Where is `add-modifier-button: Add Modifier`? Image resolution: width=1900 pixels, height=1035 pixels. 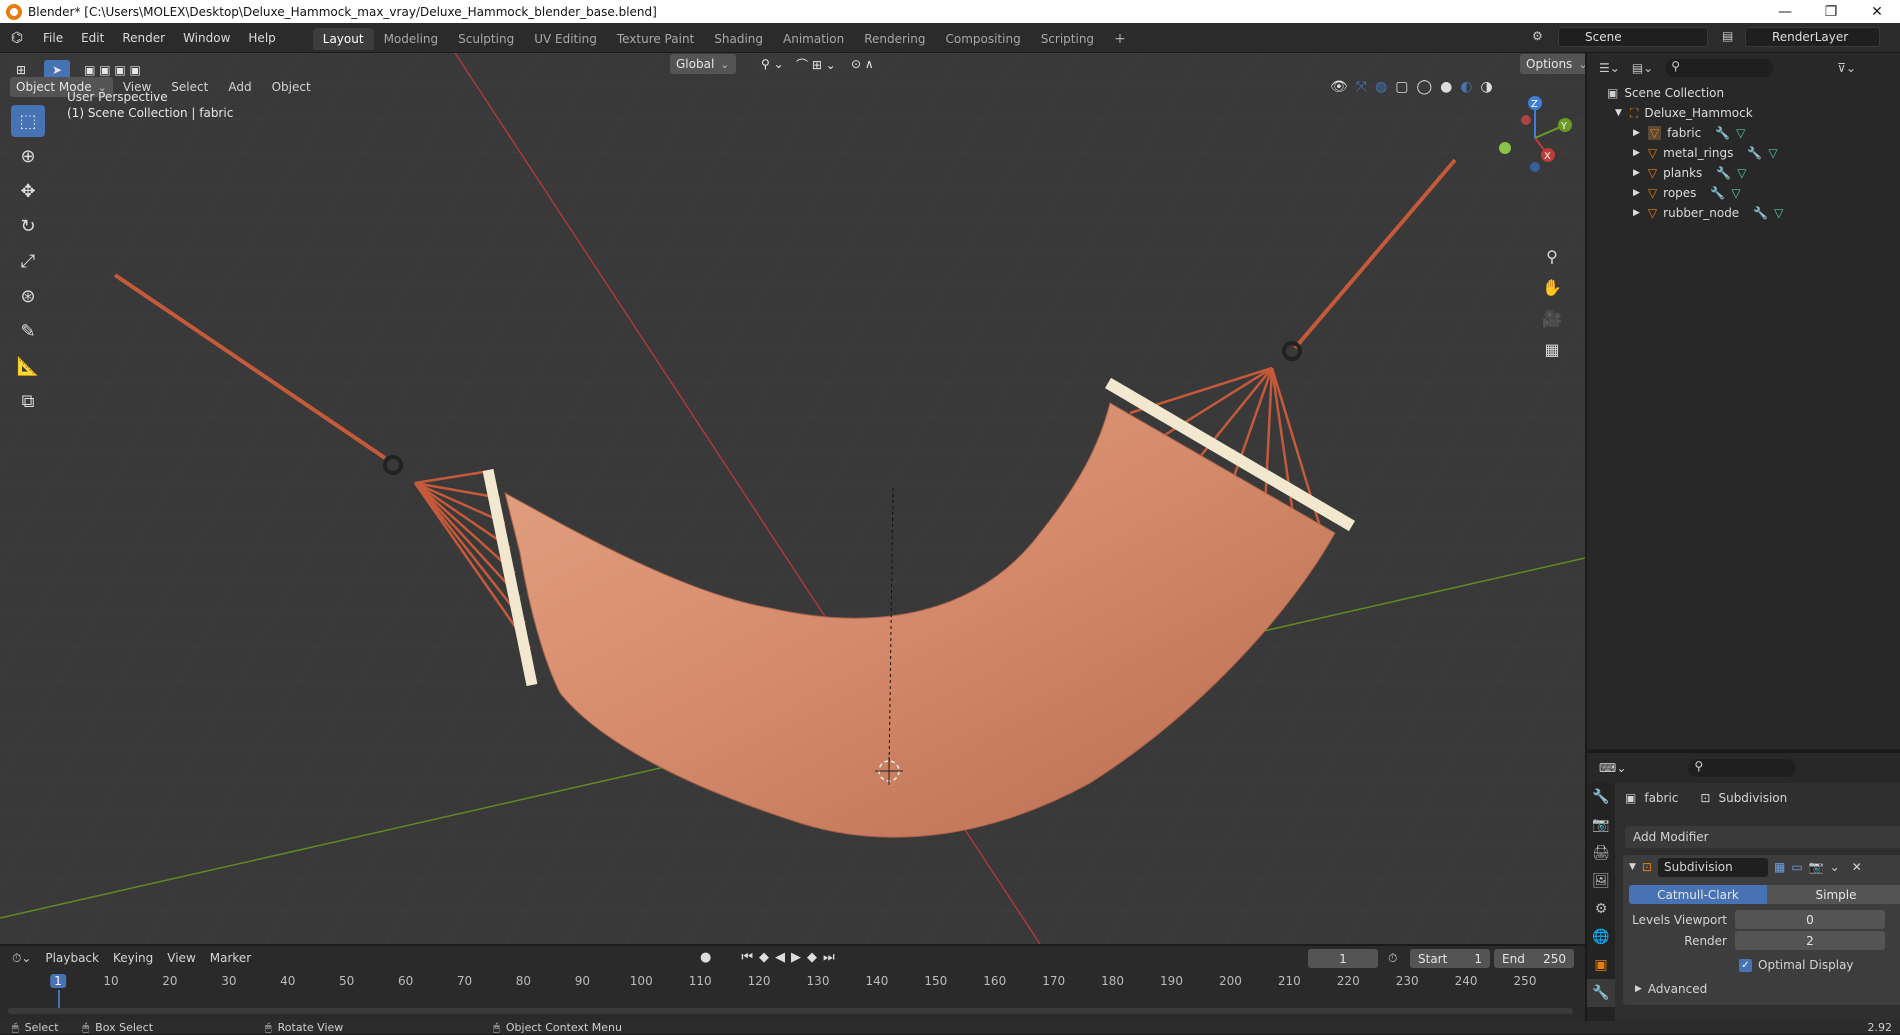
add-modifier-button: Add Modifier is located at coordinates (1762, 837).